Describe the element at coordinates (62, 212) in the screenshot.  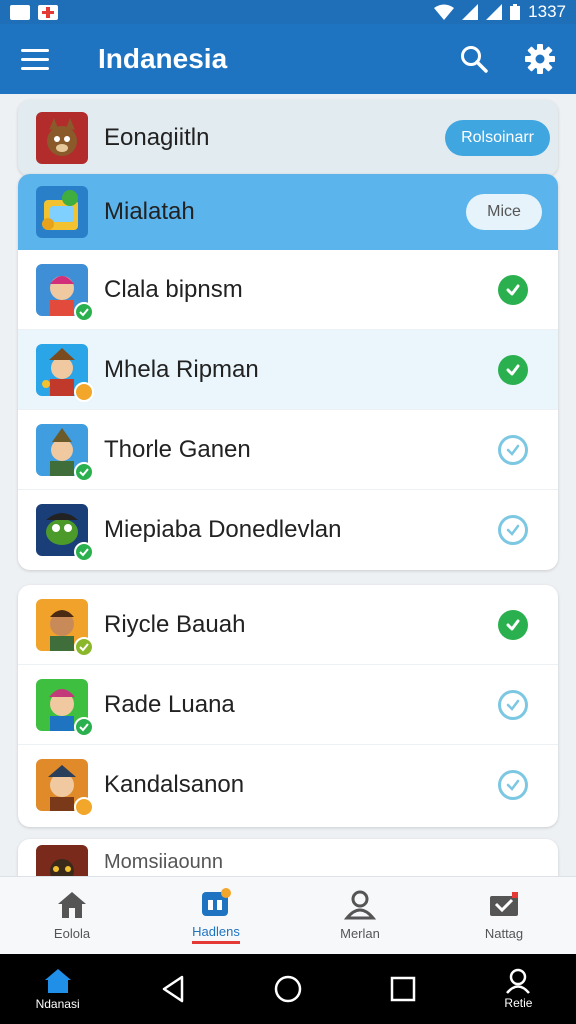
I see `box-avatar` at that location.